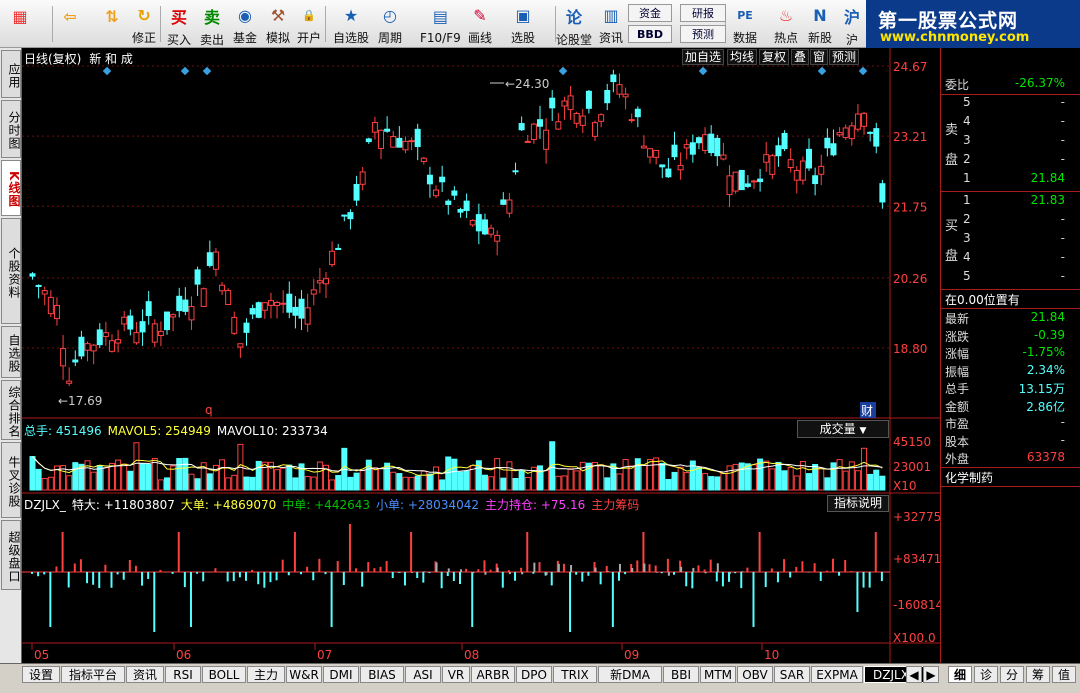 This screenshot has width=1080, height=693. I want to click on brand-url: www.chnmoney.com, so click(955, 37).